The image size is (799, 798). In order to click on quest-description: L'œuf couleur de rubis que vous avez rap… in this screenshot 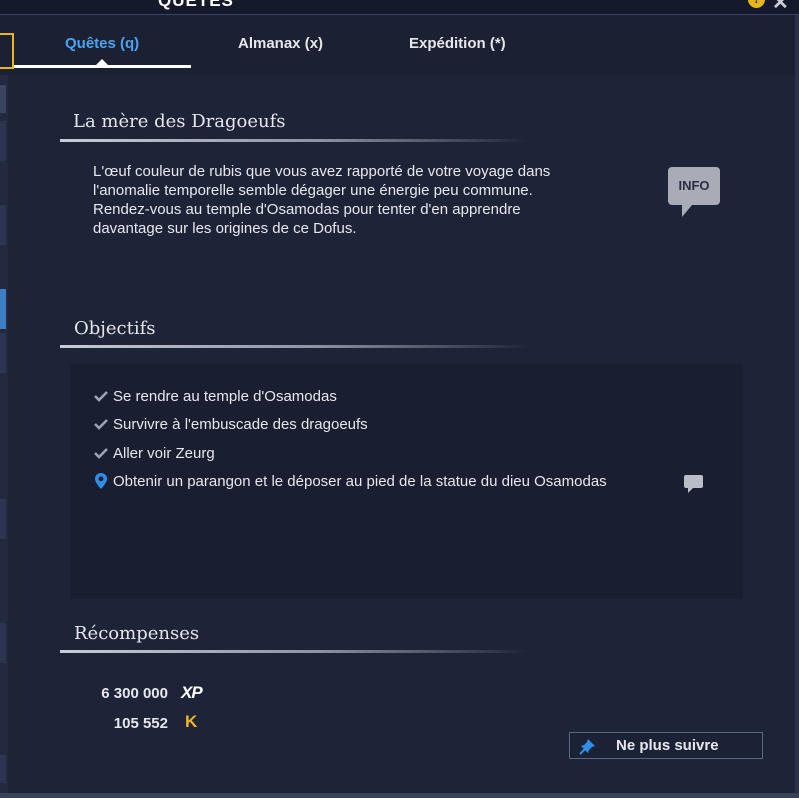, I will do `click(363, 200)`.